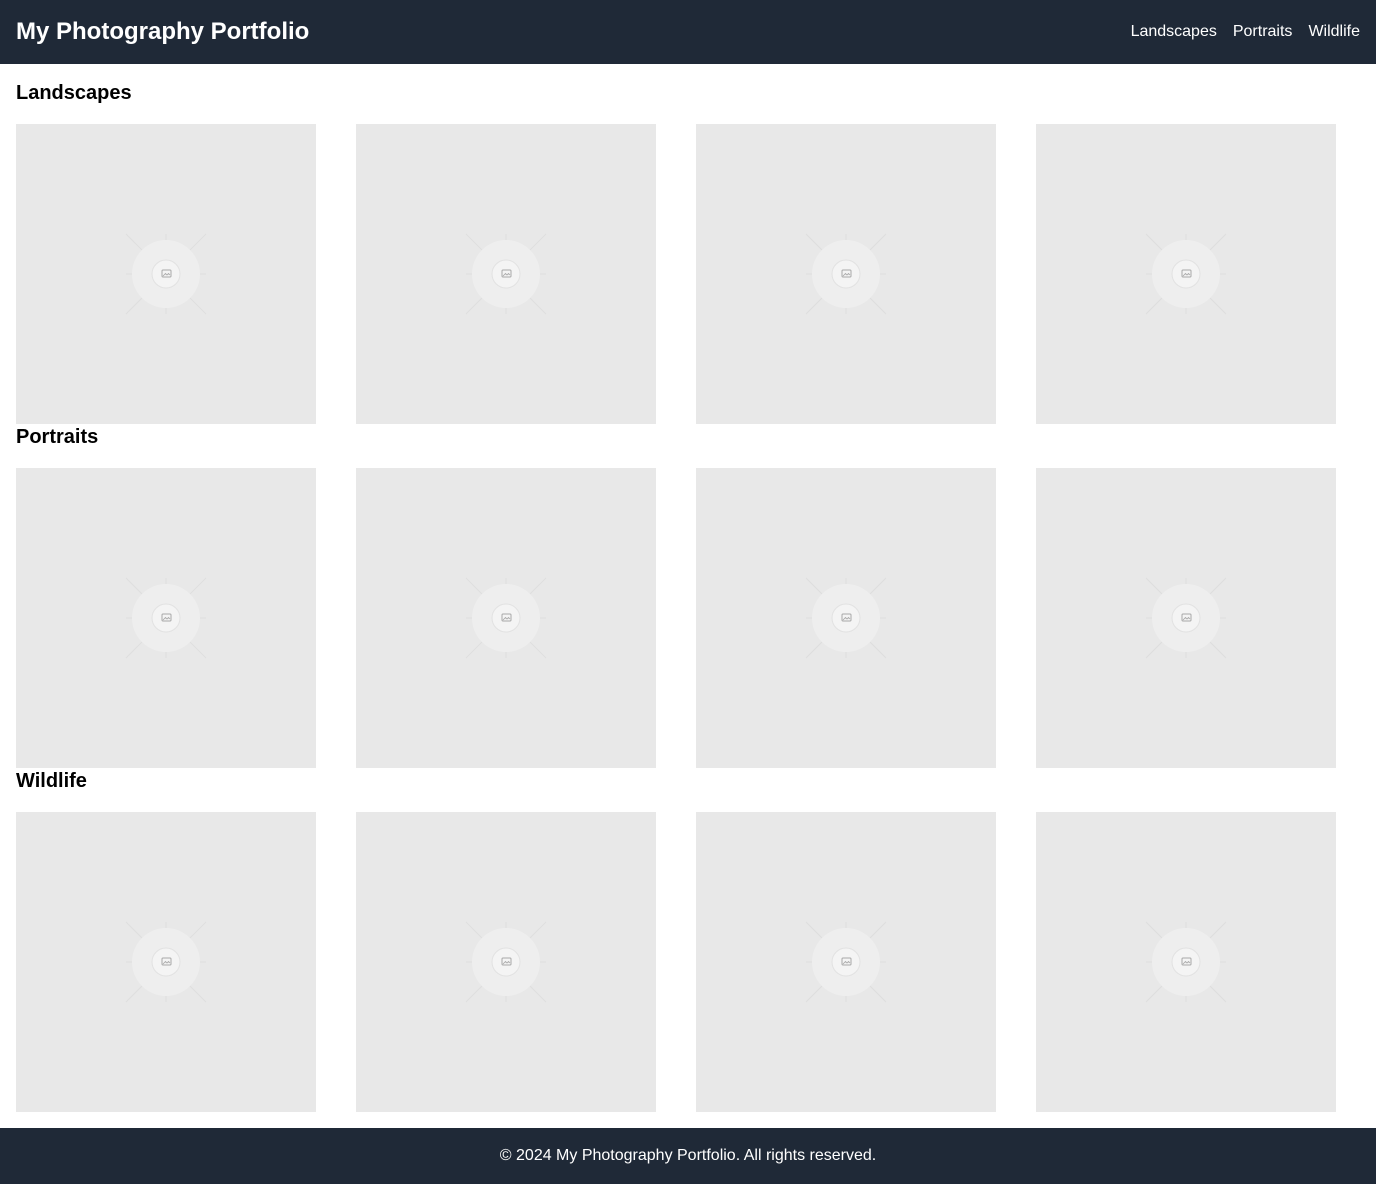  I want to click on section-title-portraits: Portraits, so click(57, 437).